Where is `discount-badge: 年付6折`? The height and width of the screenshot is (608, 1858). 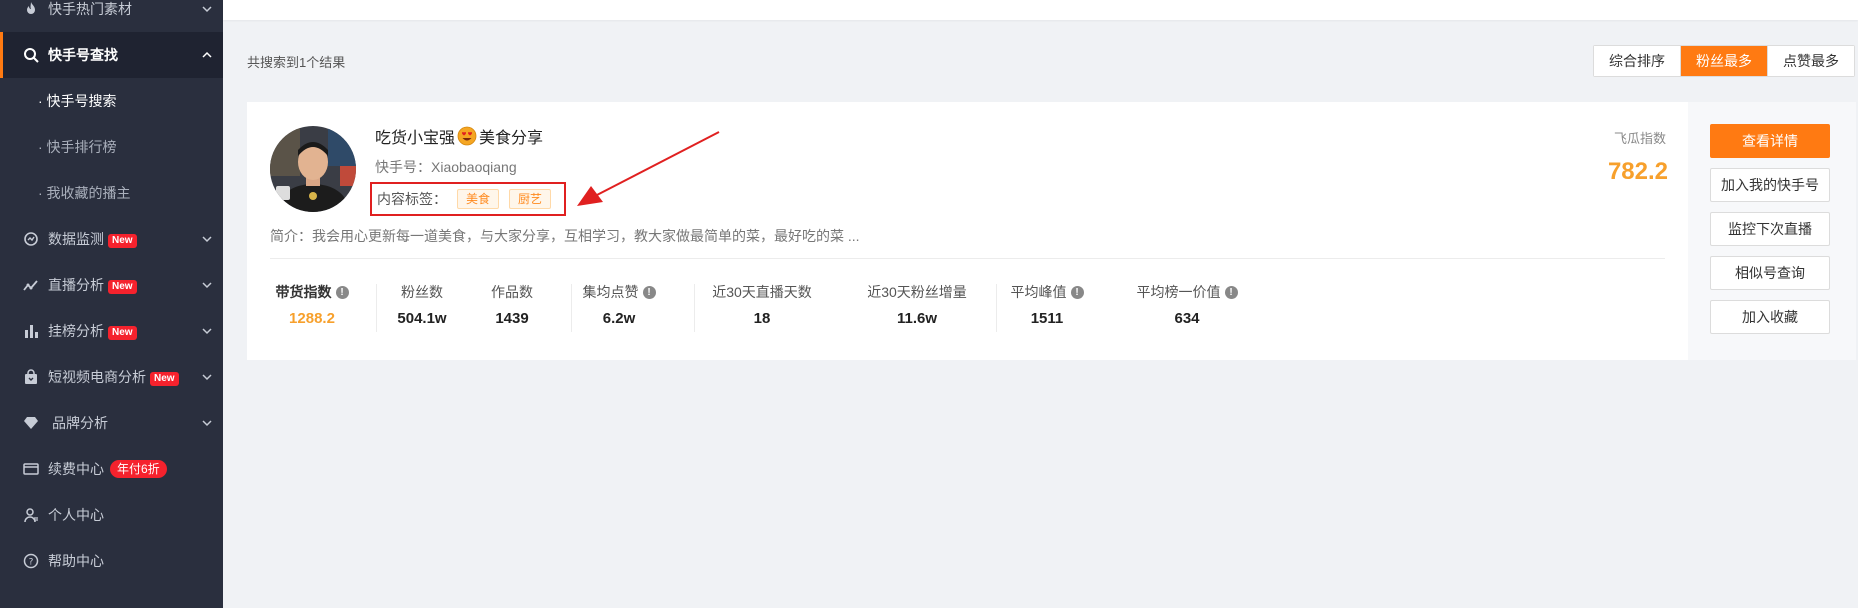 discount-badge: 年付6折 is located at coordinates (138, 469).